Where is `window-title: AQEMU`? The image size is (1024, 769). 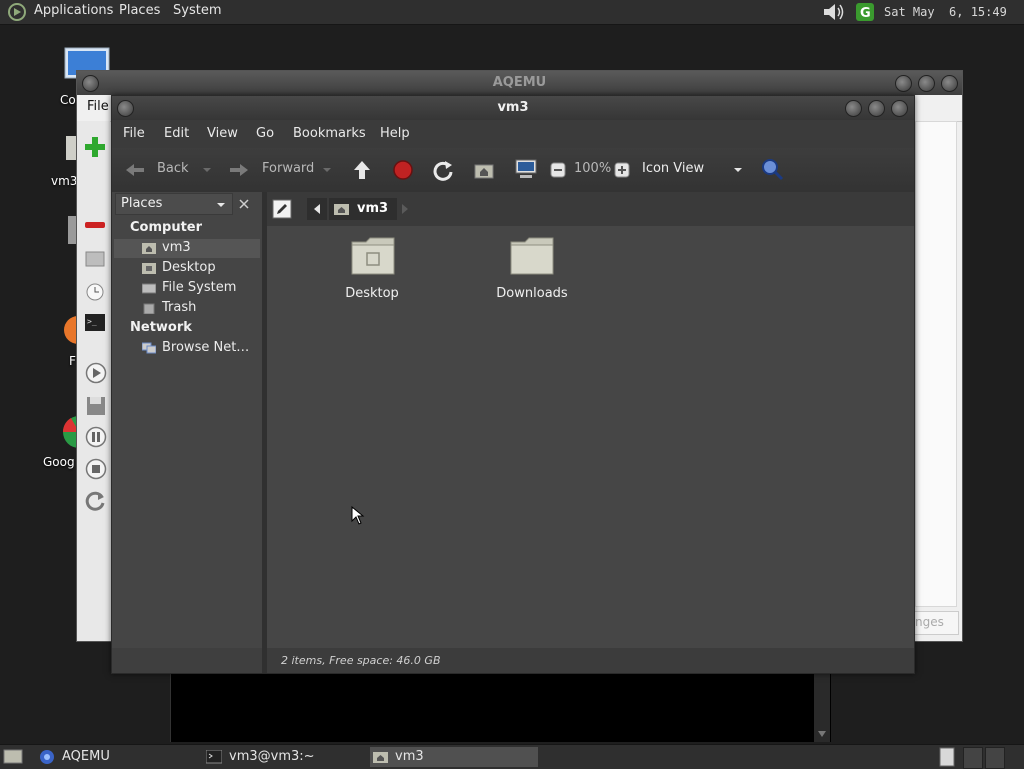
window-title: AQEMU is located at coordinates (519, 82).